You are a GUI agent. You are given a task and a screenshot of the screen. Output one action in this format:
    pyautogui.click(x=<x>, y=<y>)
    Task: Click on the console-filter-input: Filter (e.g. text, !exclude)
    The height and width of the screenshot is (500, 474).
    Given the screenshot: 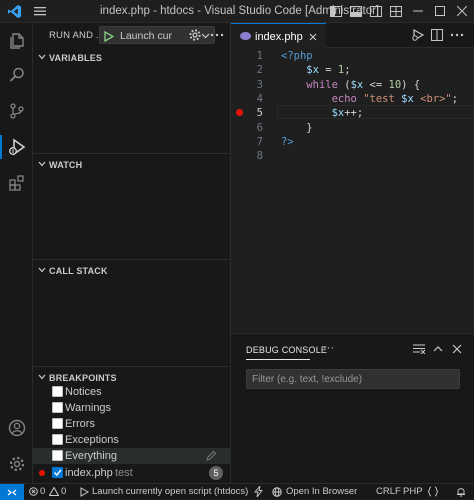 What is the action you would take?
    pyautogui.click(x=353, y=379)
    